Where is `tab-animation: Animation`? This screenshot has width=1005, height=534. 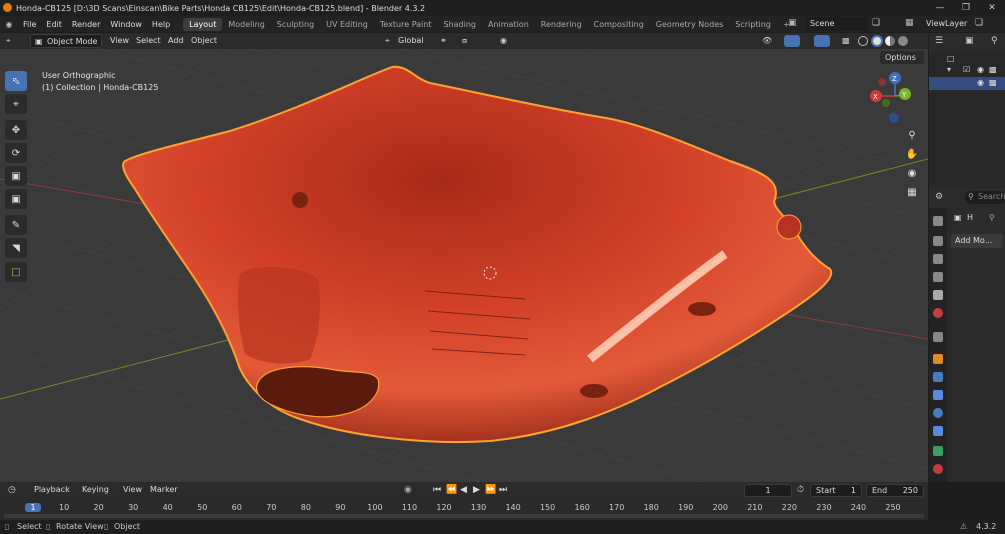 tab-animation: Animation is located at coordinates (508, 24).